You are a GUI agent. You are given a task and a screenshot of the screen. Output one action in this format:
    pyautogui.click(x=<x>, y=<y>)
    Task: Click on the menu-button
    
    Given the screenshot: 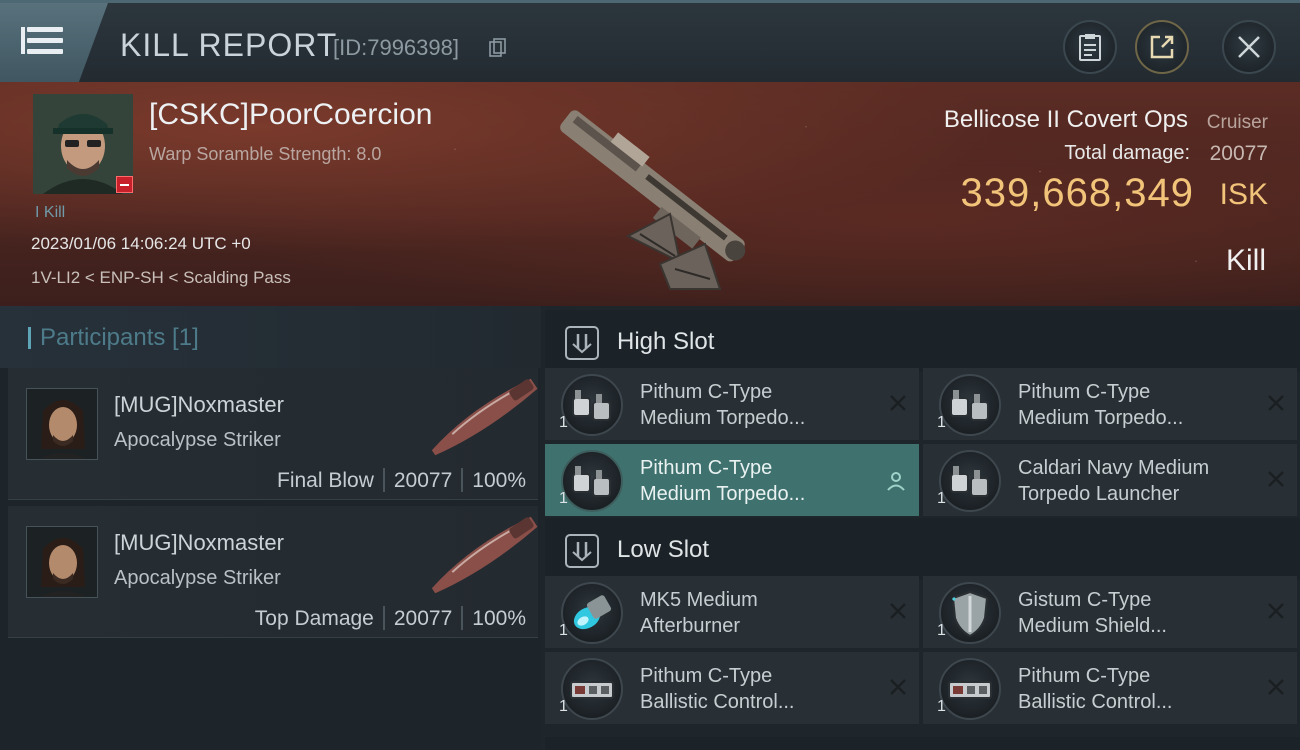 What is the action you would take?
    pyautogui.click(x=54, y=44)
    